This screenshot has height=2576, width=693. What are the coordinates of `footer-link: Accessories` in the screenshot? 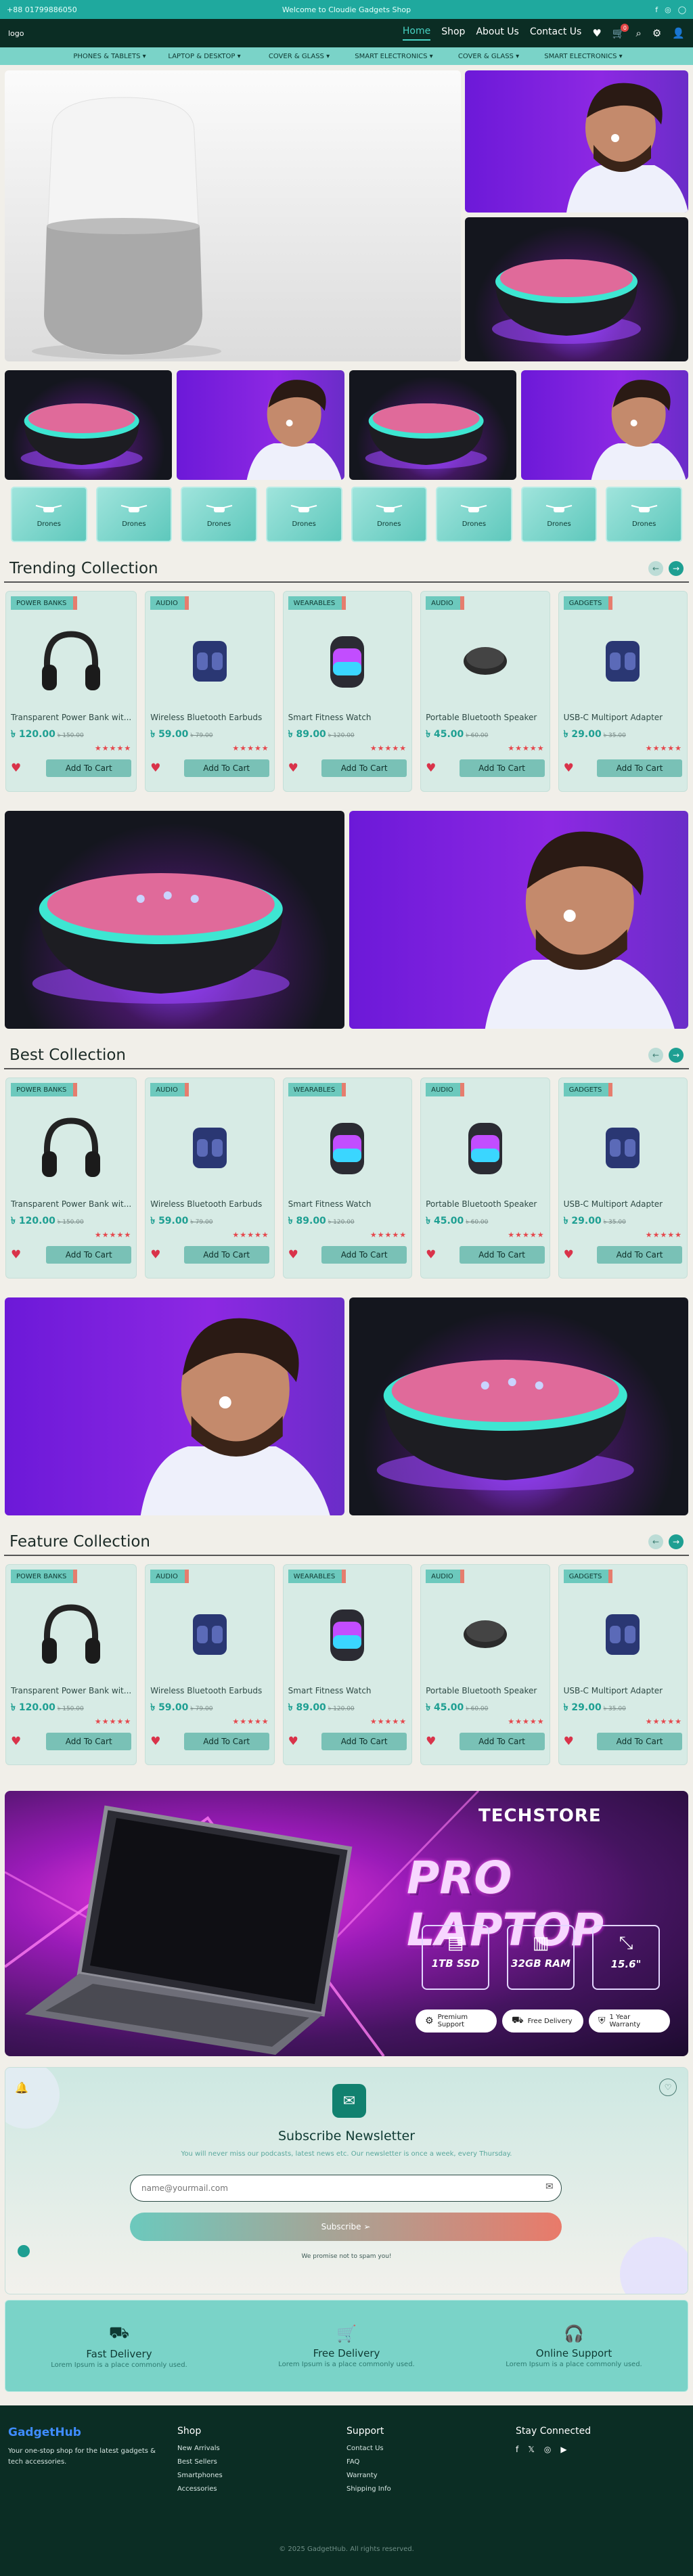 It's located at (261, 2489).